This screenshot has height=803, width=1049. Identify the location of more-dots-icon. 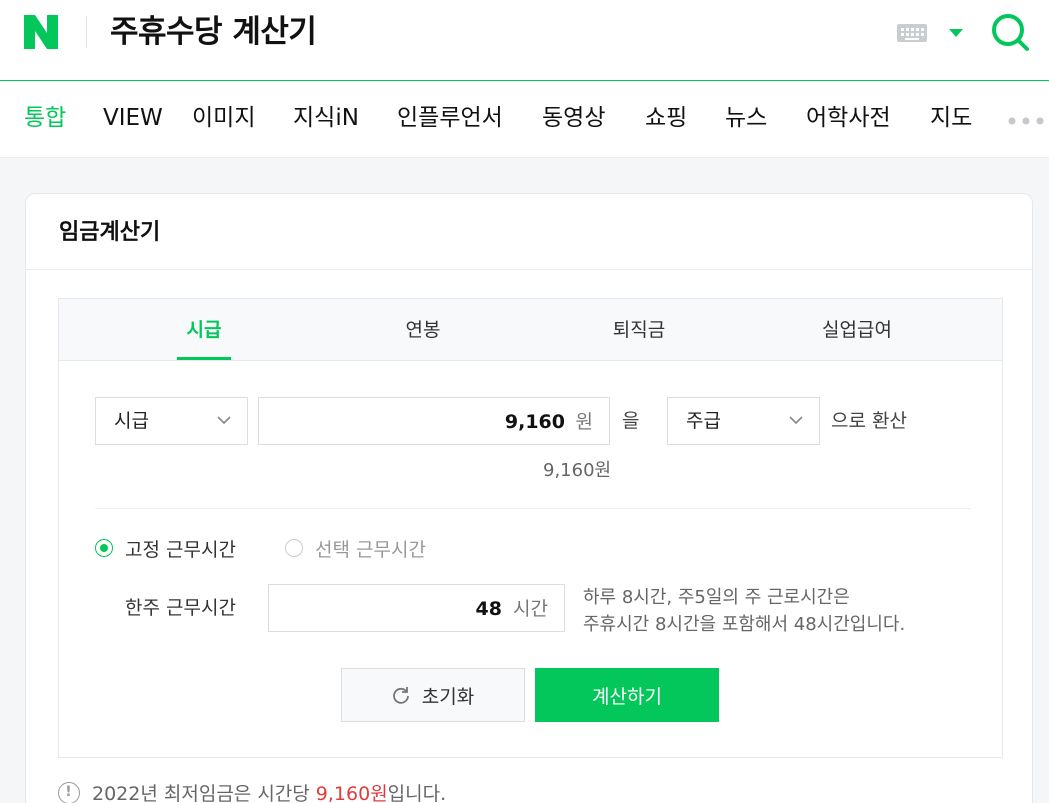
(1028, 121).